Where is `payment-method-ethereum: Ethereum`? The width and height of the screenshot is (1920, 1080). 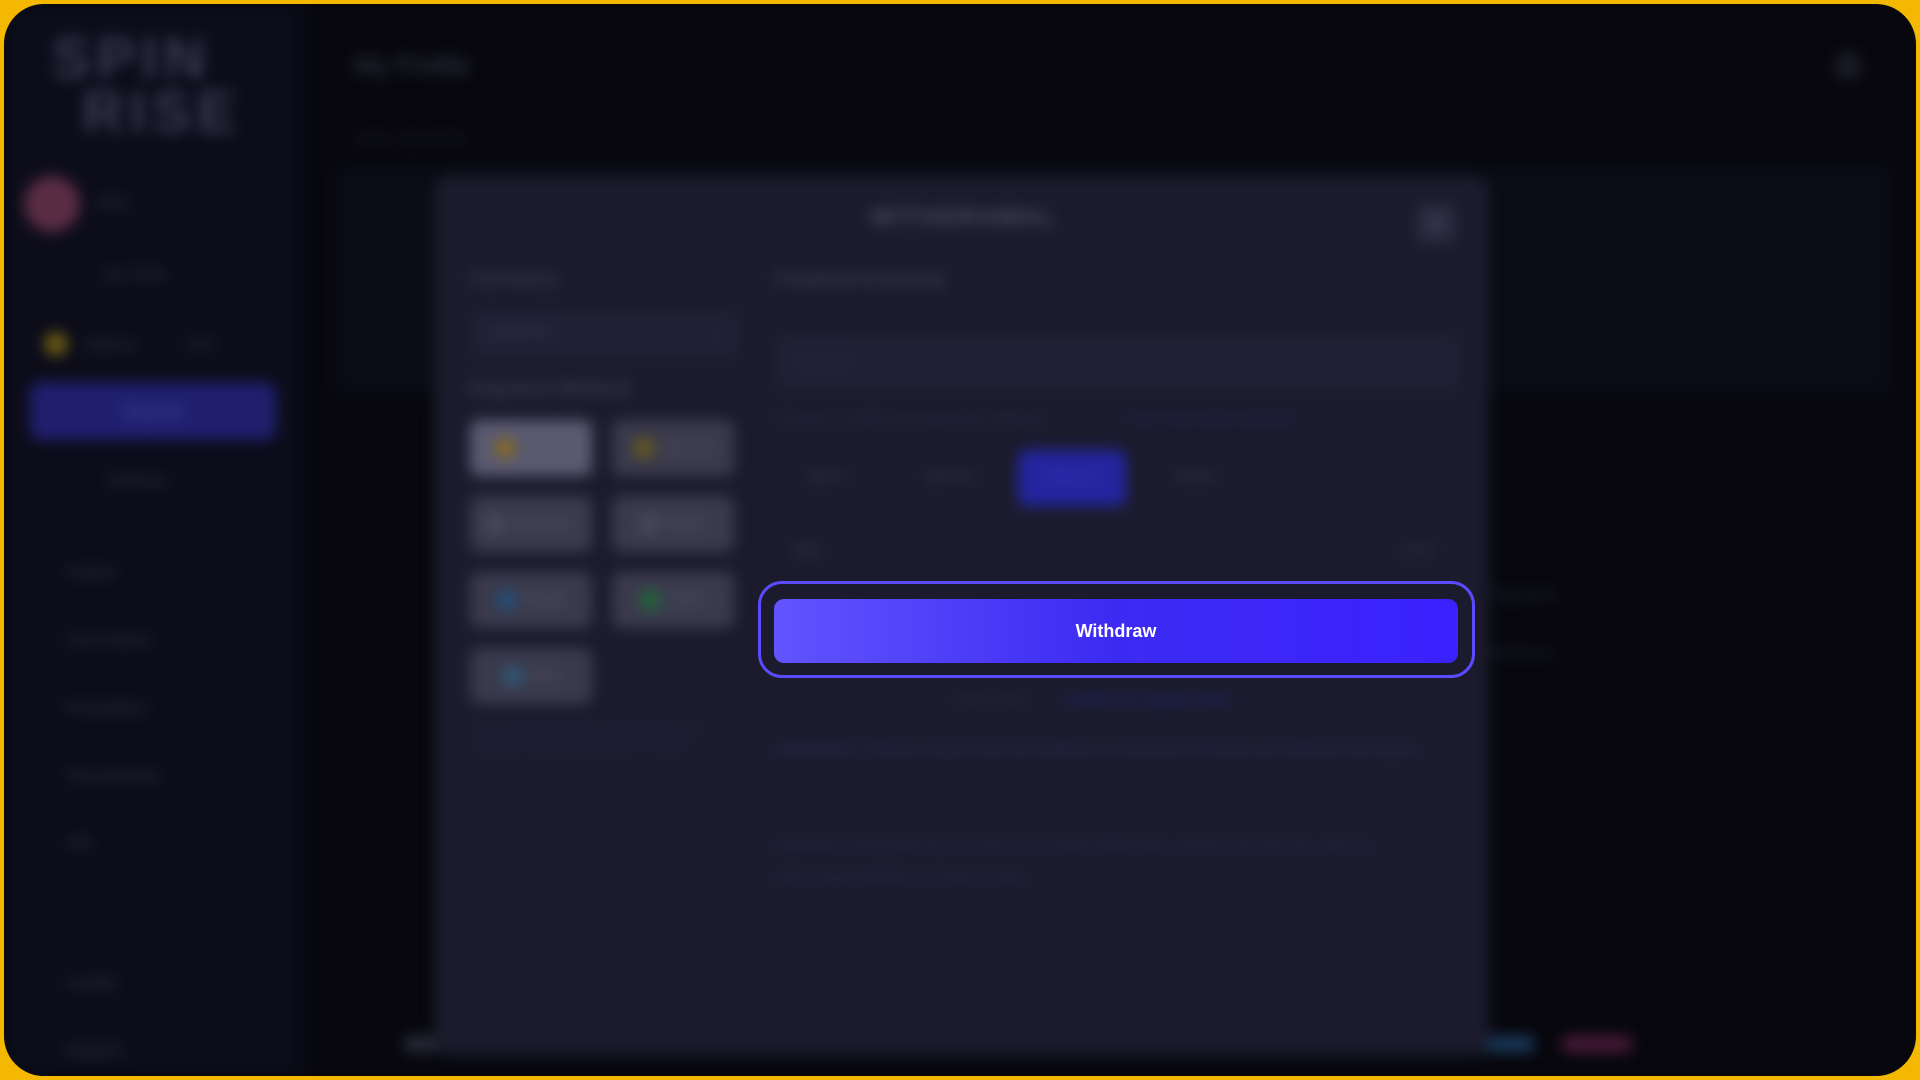 payment-method-ethereum: Ethereum is located at coordinates (531, 524).